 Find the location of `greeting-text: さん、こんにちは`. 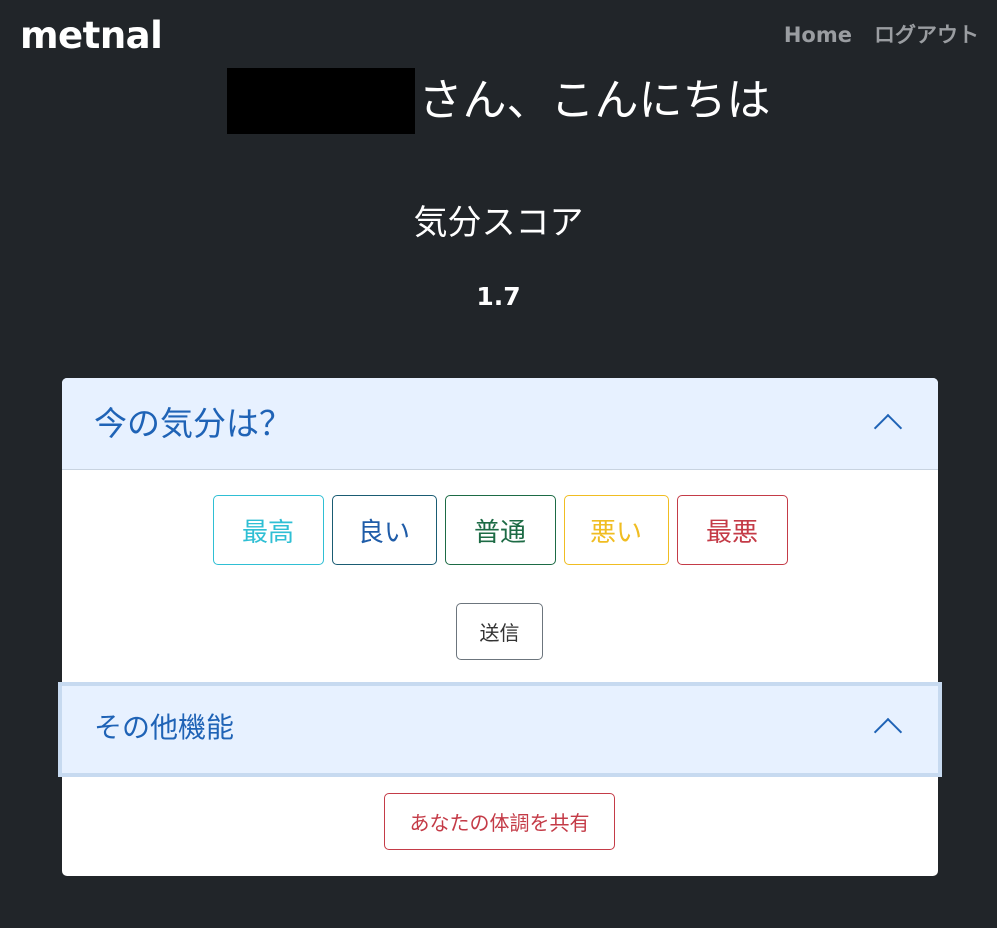

greeting-text: さん、こんにちは is located at coordinates (594, 100).